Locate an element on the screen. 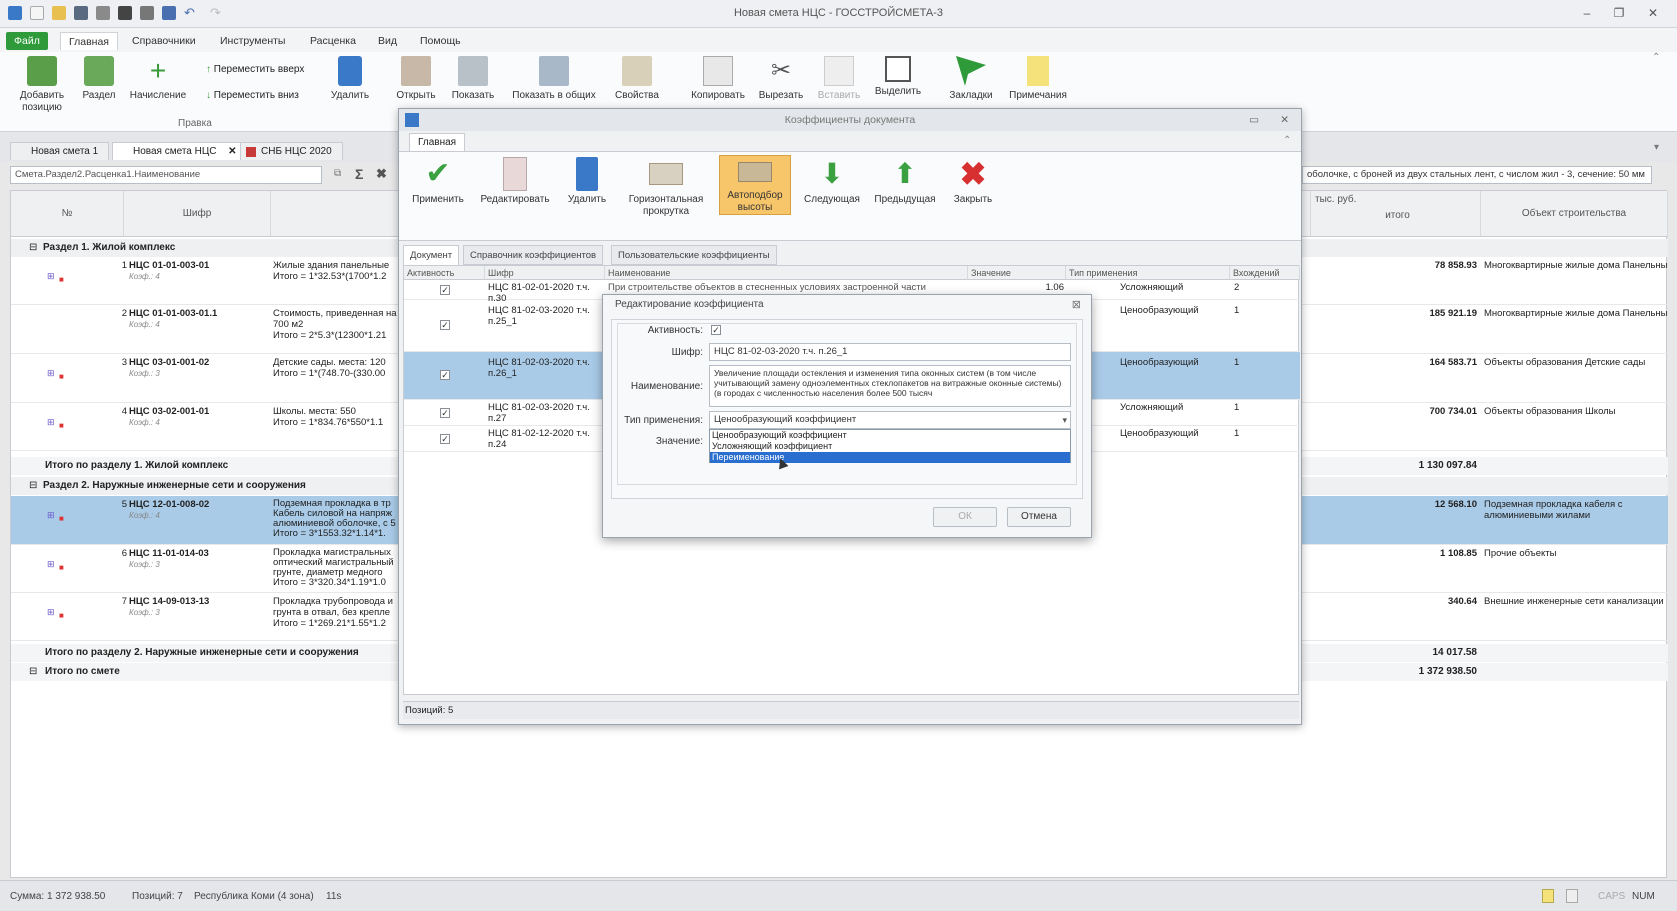 The image size is (1677, 911). doc-tab-estimate-ncs: Новая смета НЦС ✕ is located at coordinates (178, 151).